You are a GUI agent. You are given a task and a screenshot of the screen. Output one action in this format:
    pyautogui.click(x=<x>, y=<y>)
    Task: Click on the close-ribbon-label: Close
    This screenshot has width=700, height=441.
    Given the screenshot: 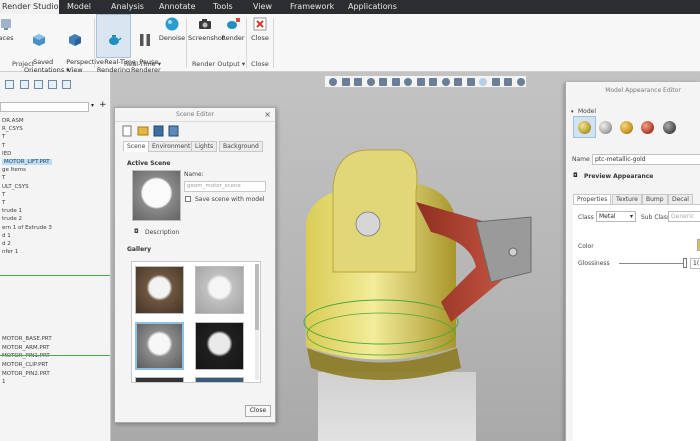 What is the action you would take?
    pyautogui.click(x=260, y=38)
    